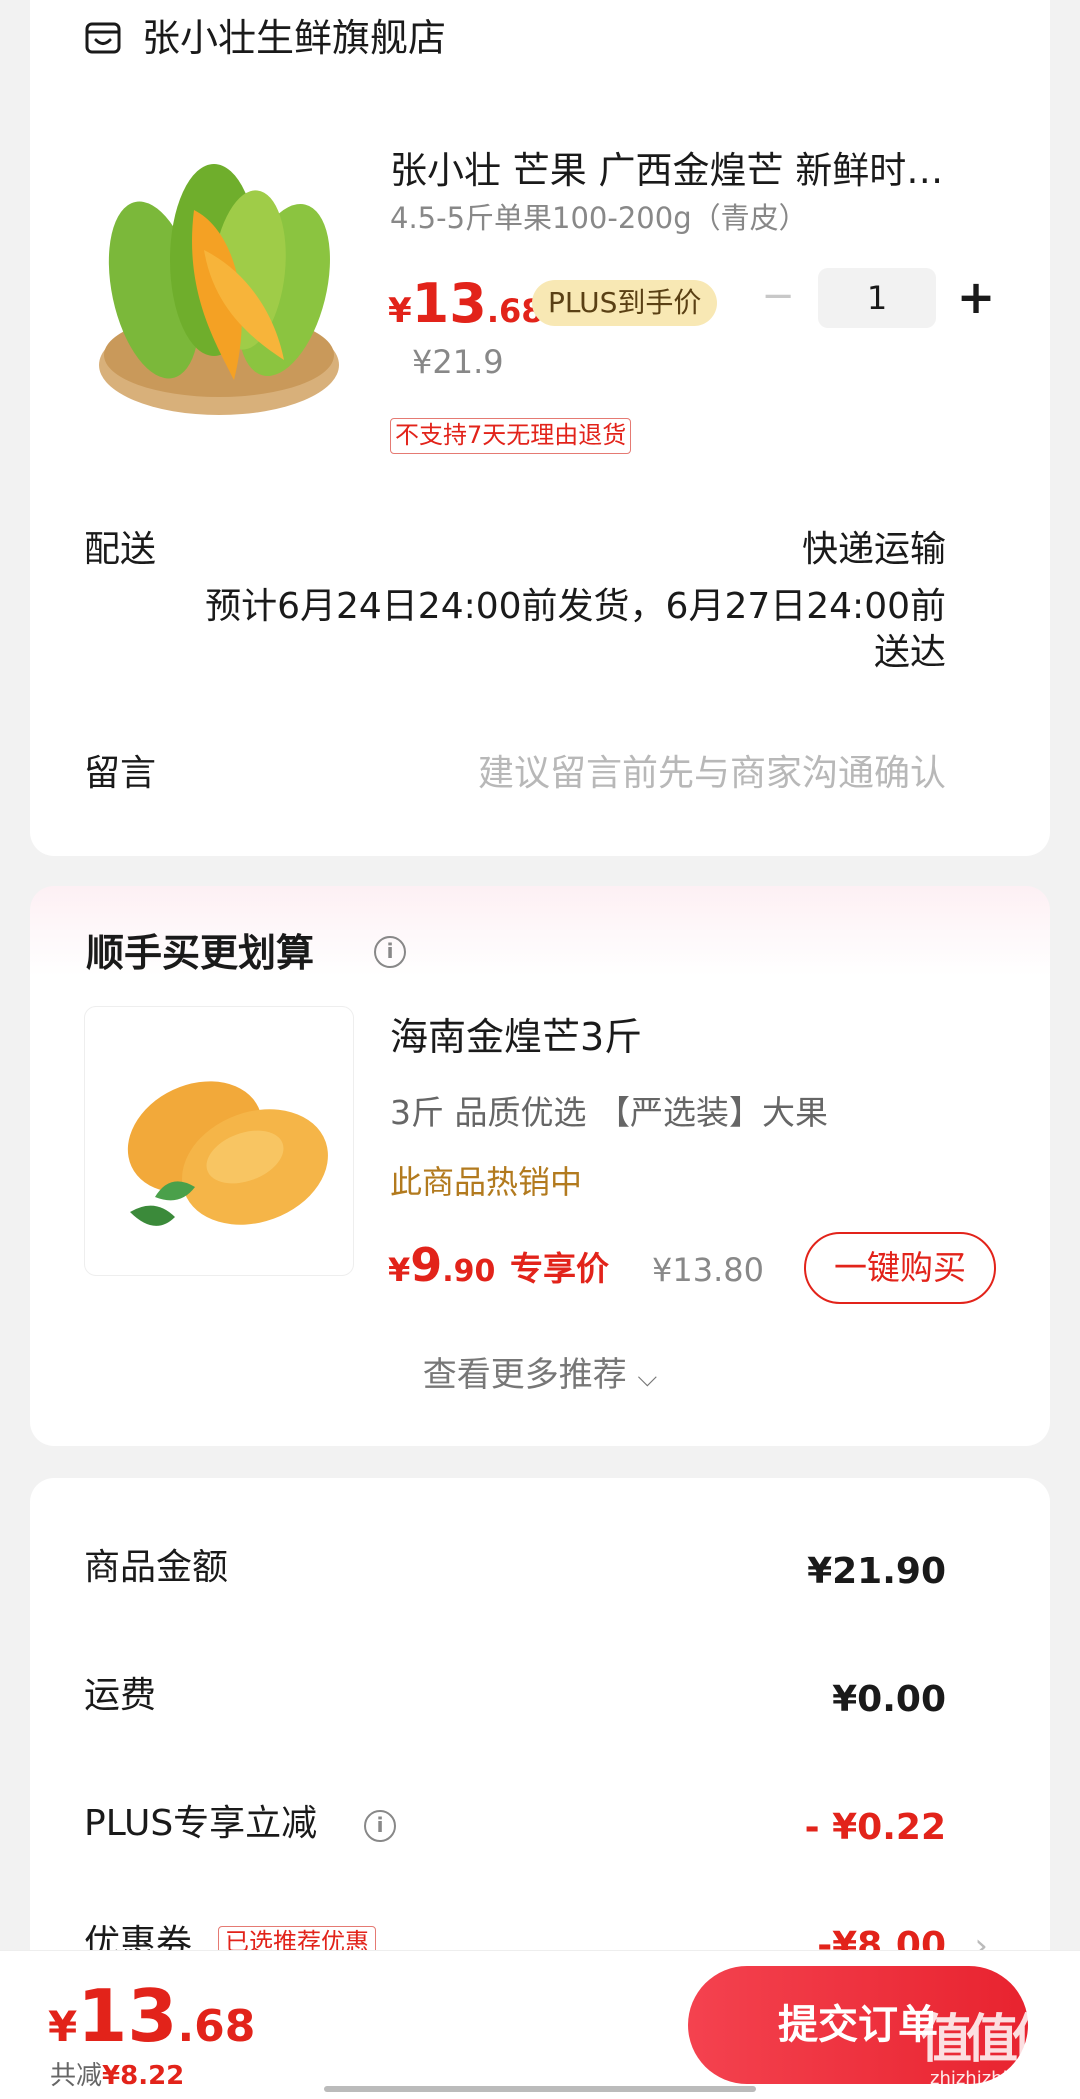  Describe the element at coordinates (976, 297) in the screenshot. I see `quantity-increase-button: +` at that location.